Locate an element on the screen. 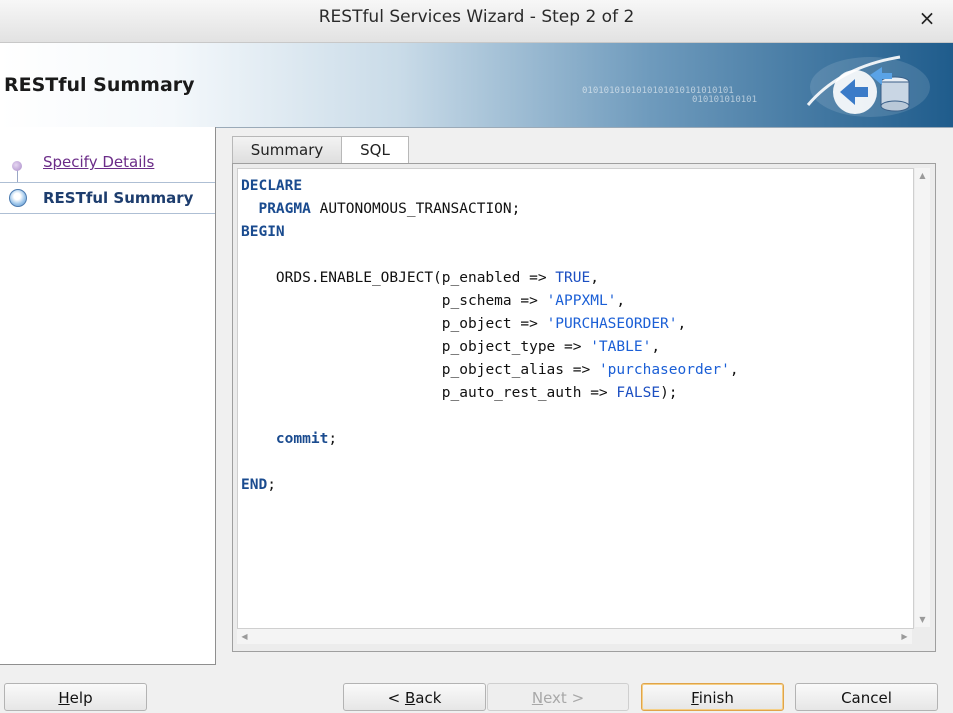 The height and width of the screenshot is (713, 953). step-label: Specify Details is located at coordinates (98, 162).